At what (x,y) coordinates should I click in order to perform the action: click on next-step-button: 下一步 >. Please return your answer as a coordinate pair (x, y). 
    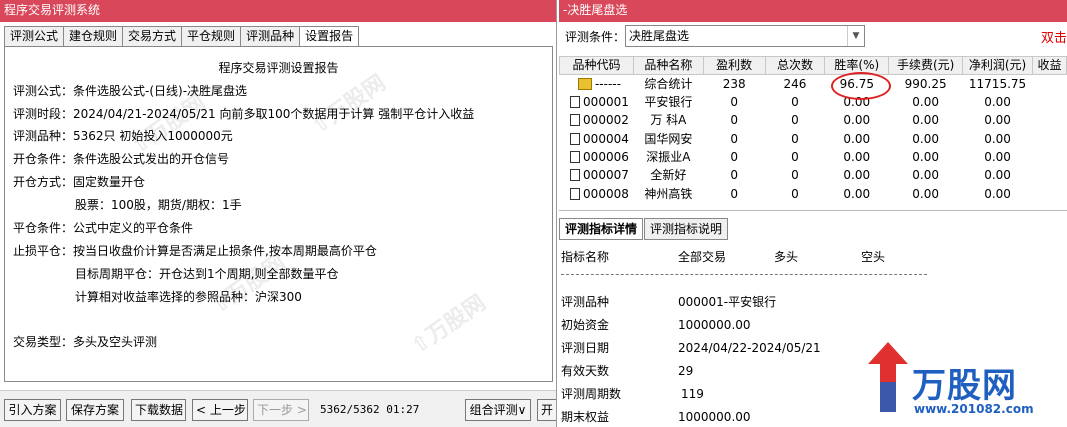
    Looking at the image, I should click on (281, 410).